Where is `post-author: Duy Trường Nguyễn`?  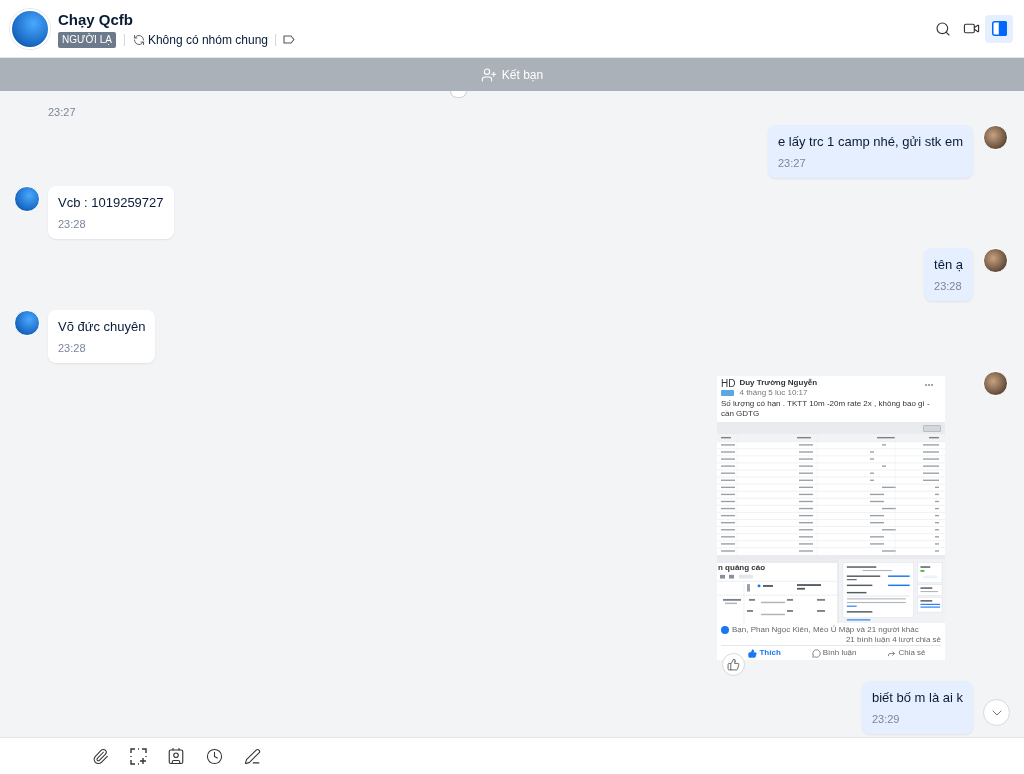
post-author: Duy Trường Nguyễn is located at coordinates (778, 383).